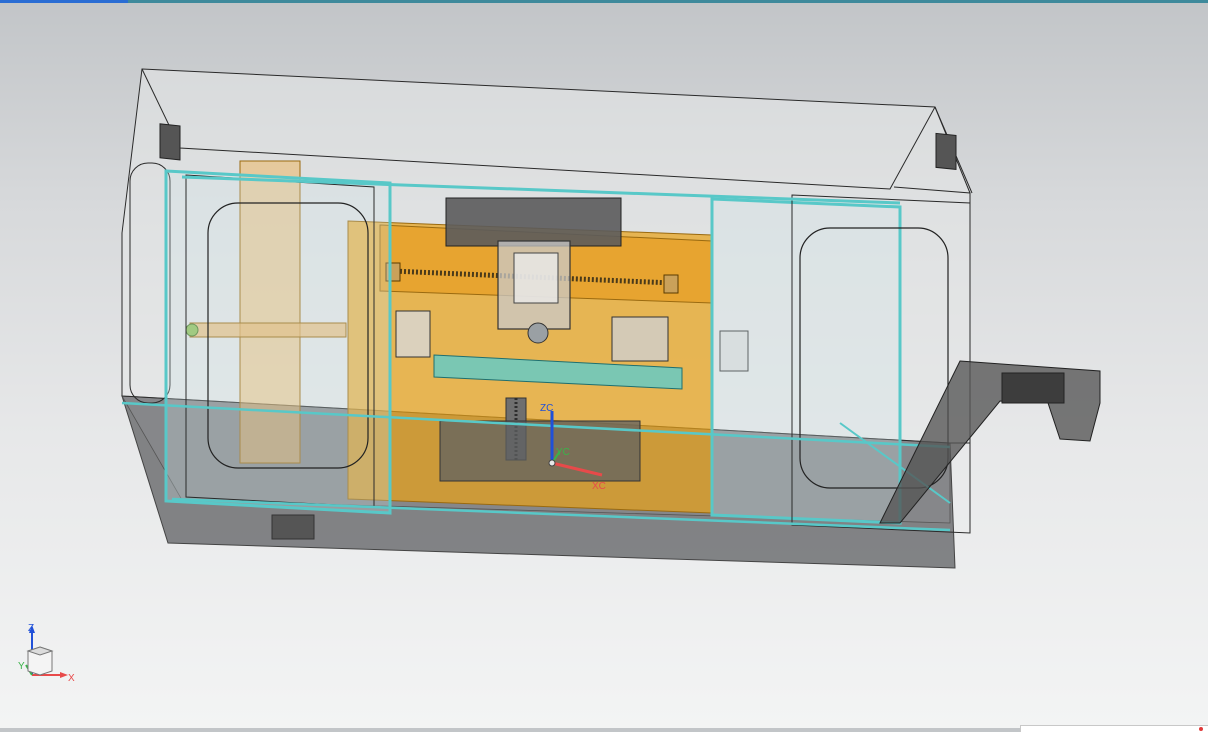 The width and height of the screenshot is (1208, 732). What do you see at coordinates (1114, 728) in the screenshot?
I see `status-corner-tab` at bounding box center [1114, 728].